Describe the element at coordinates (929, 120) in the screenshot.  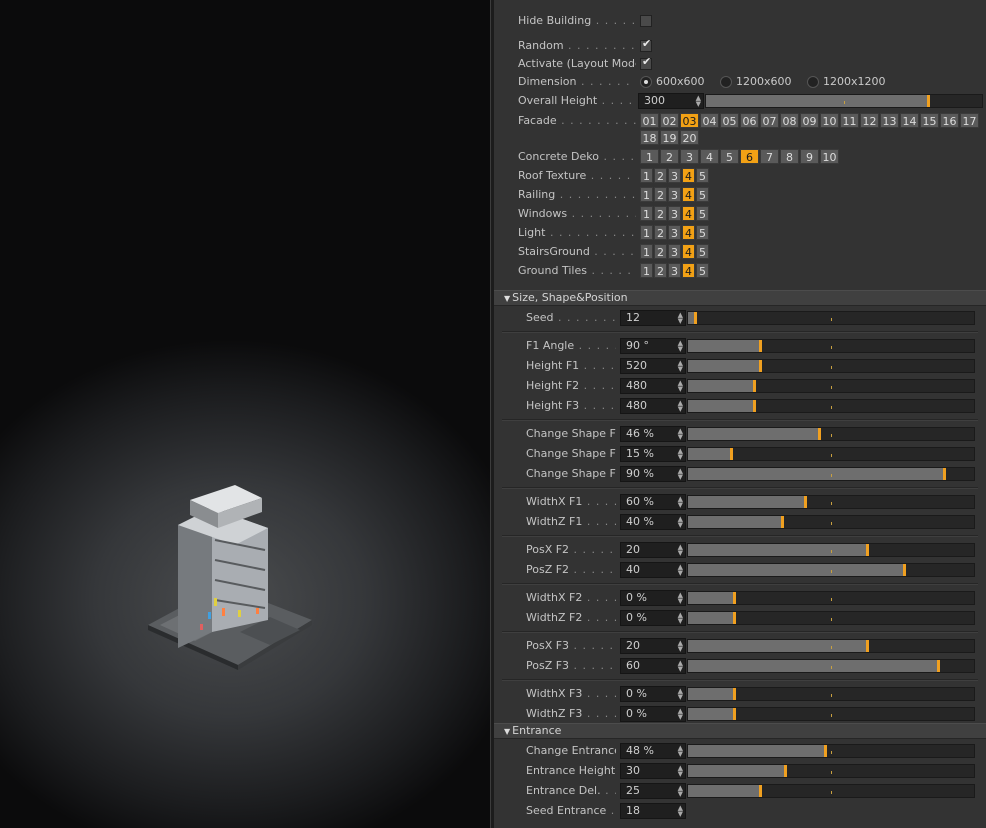
I see `option-button-15: 15` at that location.